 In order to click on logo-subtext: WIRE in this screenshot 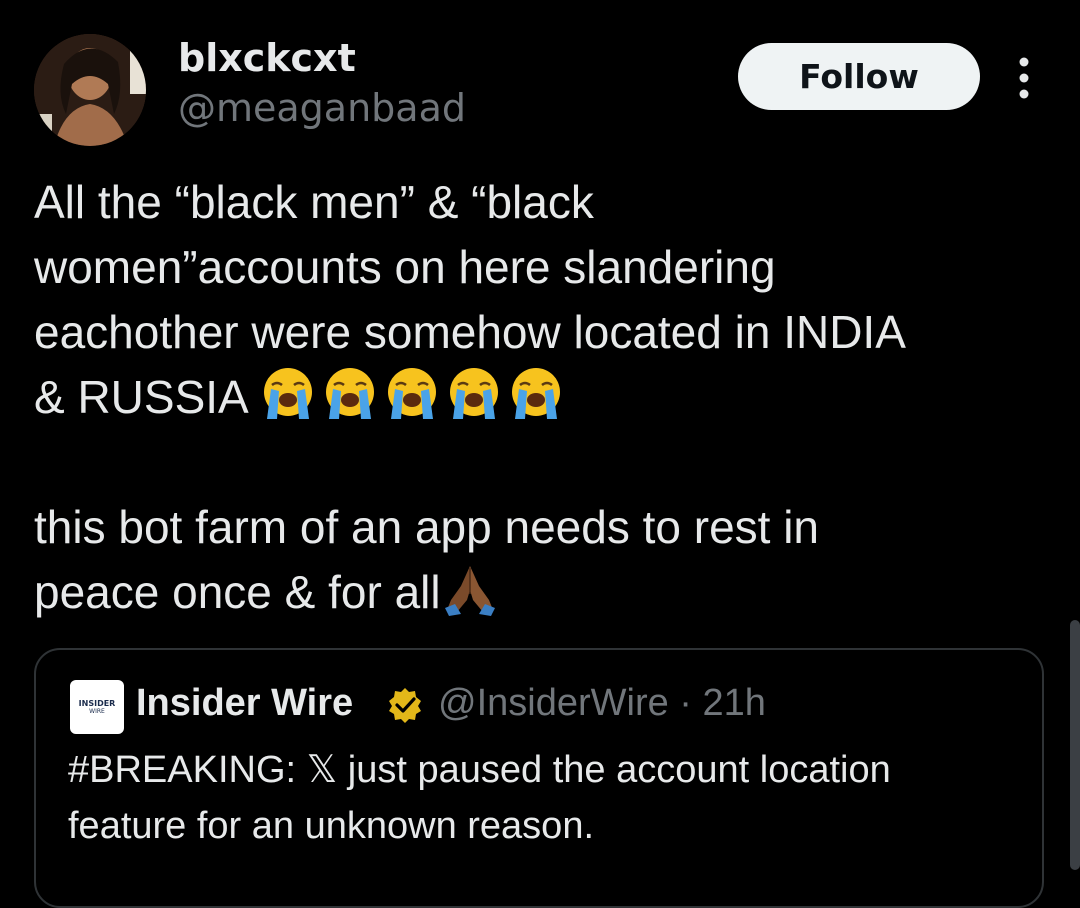, I will do `click(97, 711)`.